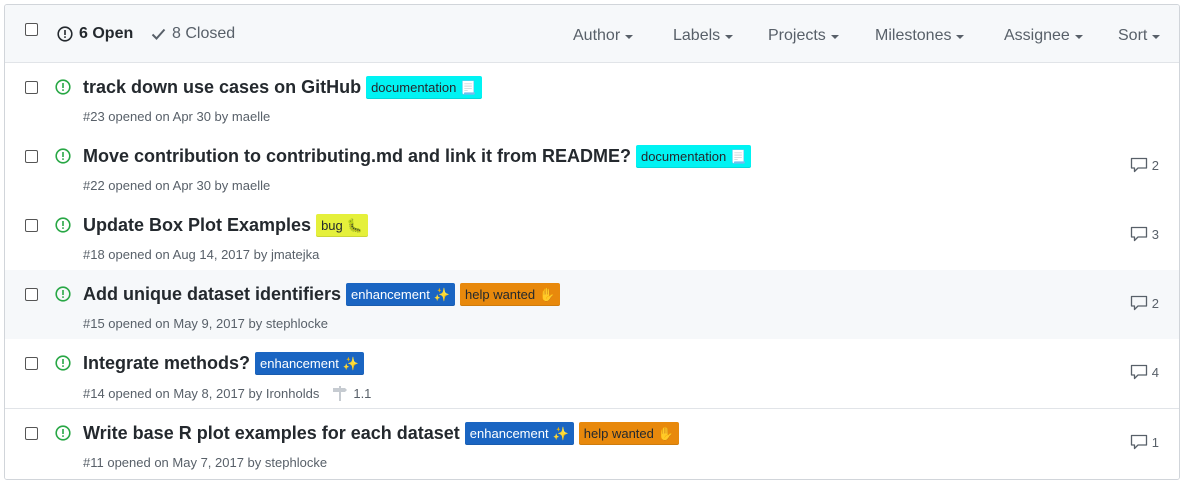  I want to click on assignee-filter-dropdown: Assignee, so click(1043, 36).